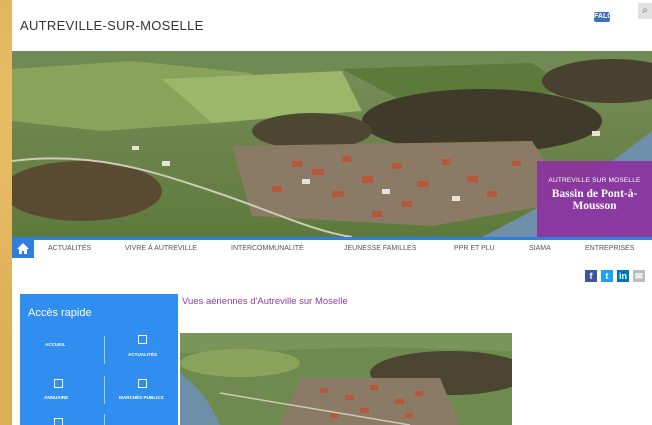 Image resolution: width=652 pixels, height=425 pixels. What do you see at coordinates (143, 354) in the screenshot?
I see `quick-link-label: ACTUALITÉS` at bounding box center [143, 354].